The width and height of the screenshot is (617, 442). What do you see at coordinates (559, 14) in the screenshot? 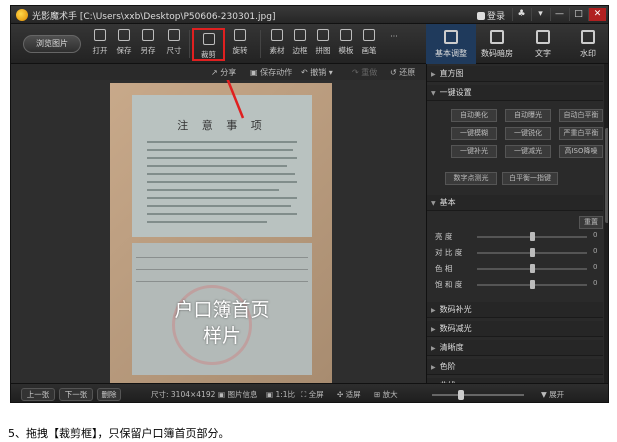
I see `minimize-button: —` at bounding box center [559, 14].